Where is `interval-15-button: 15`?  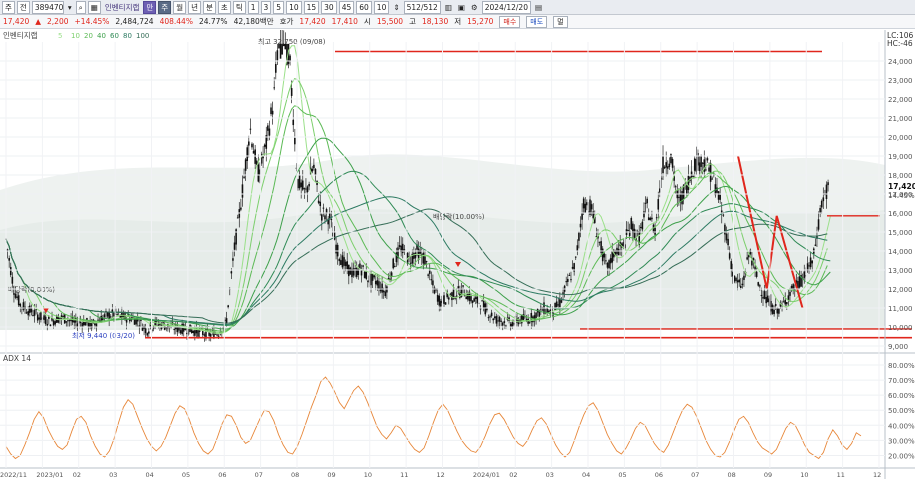
interval-15-button: 15 is located at coordinates (311, 7).